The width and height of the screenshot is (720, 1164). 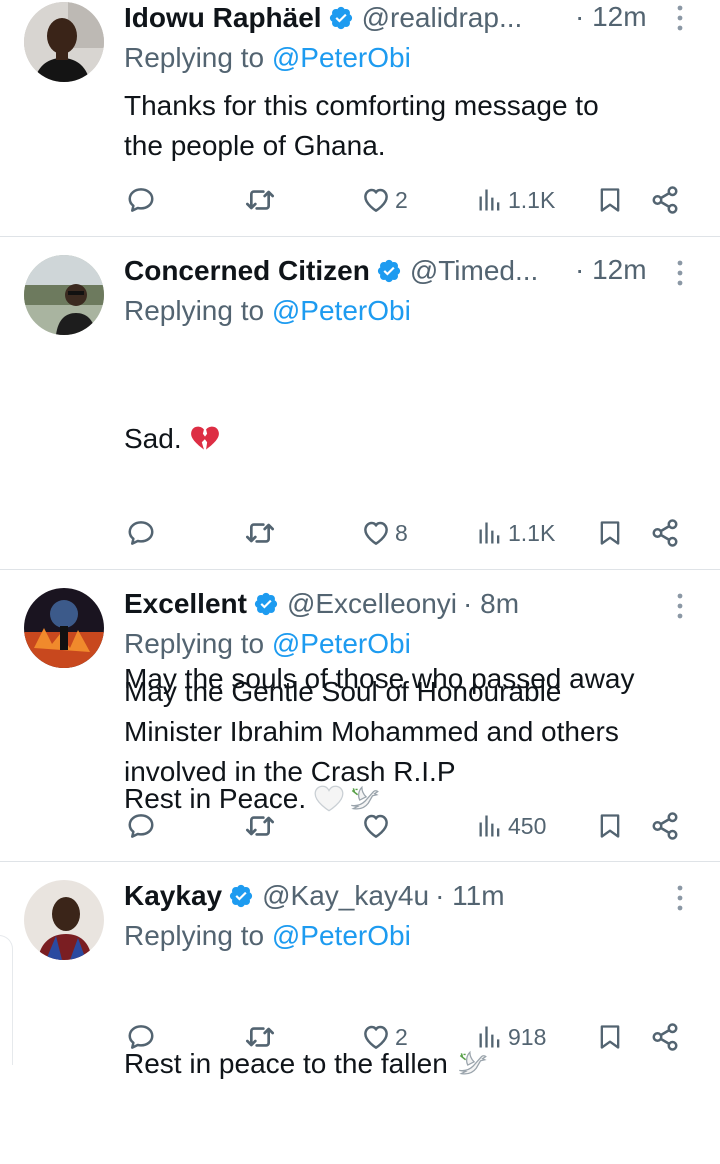 What do you see at coordinates (470, 896) in the screenshot?
I see `timestamp: · 11m` at bounding box center [470, 896].